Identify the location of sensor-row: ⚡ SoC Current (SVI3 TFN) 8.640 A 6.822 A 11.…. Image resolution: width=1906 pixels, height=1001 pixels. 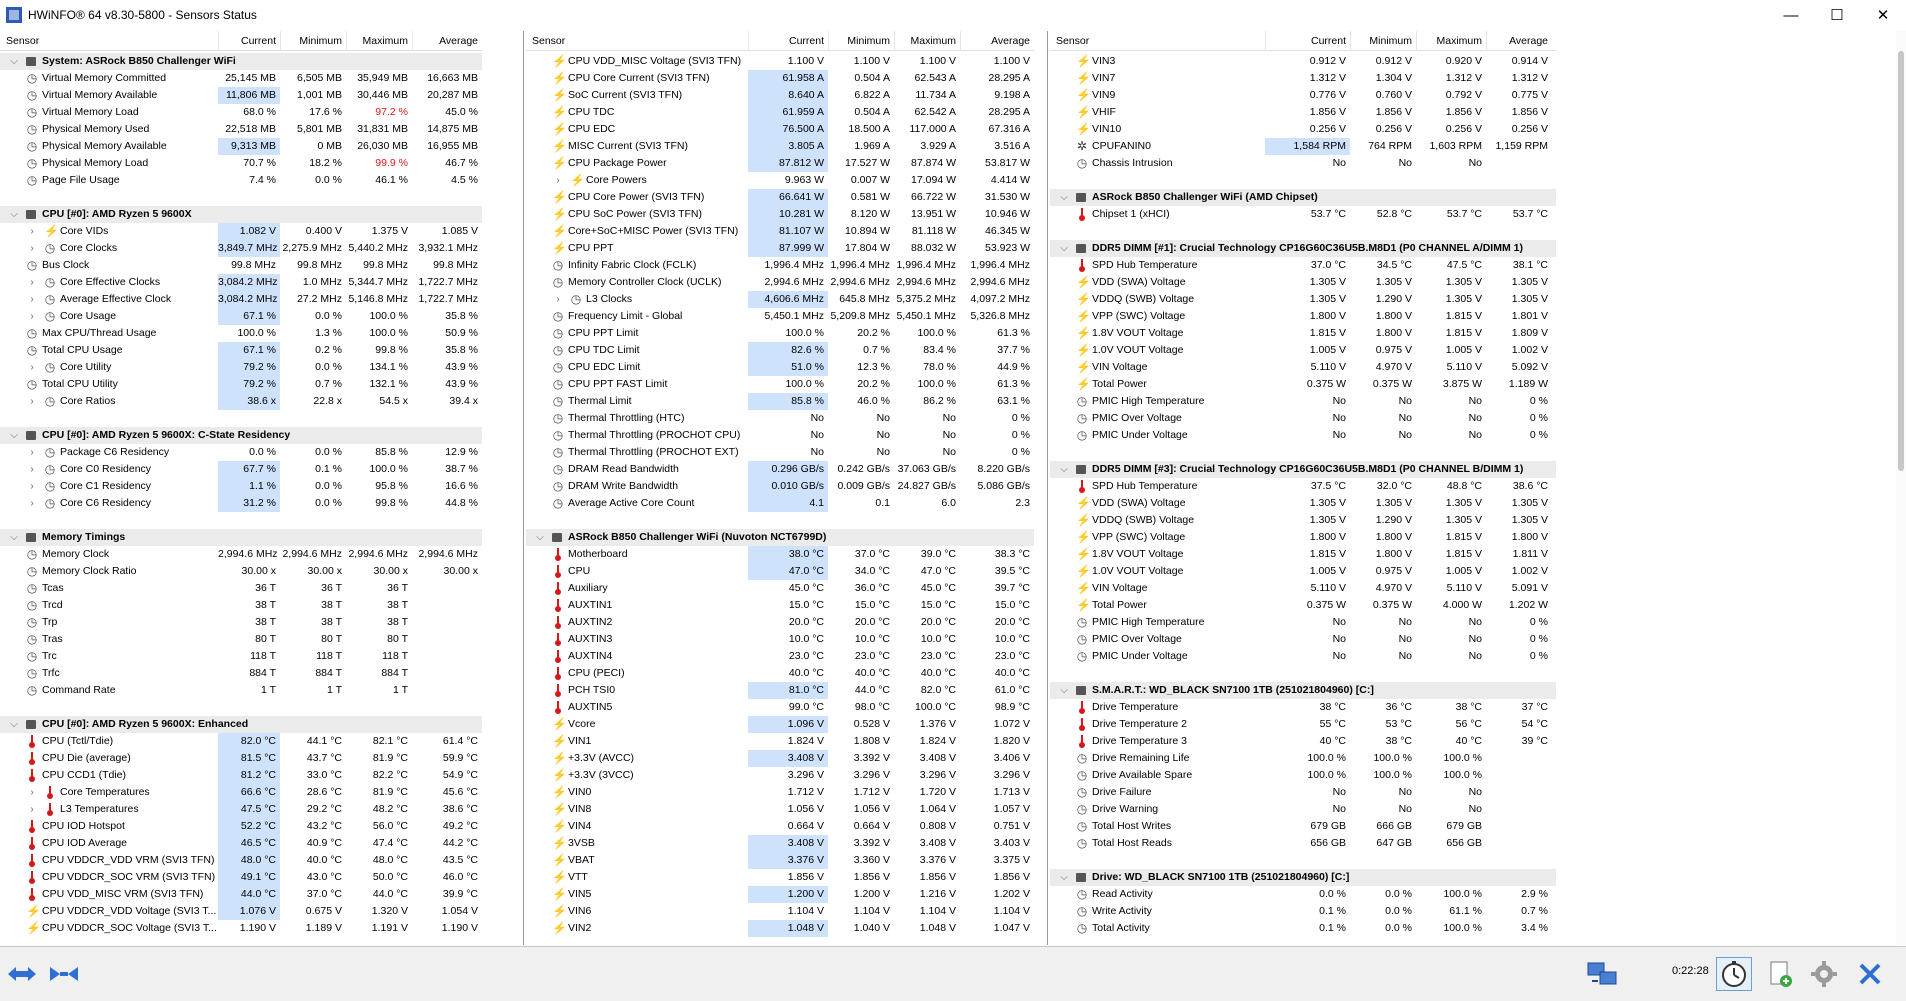
(780, 95).